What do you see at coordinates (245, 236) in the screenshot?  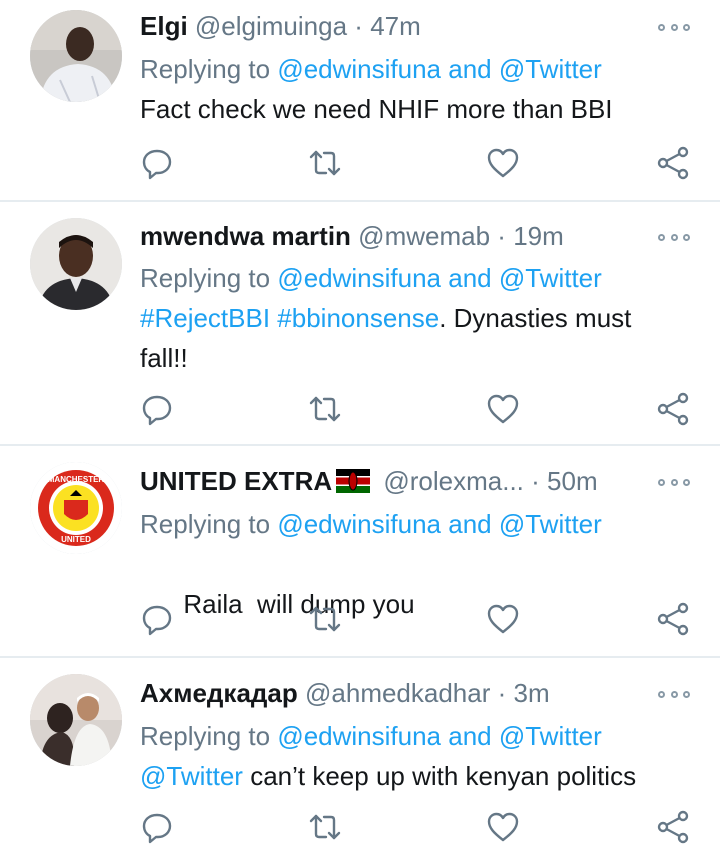 I see `display-name: mwendwa martin` at bounding box center [245, 236].